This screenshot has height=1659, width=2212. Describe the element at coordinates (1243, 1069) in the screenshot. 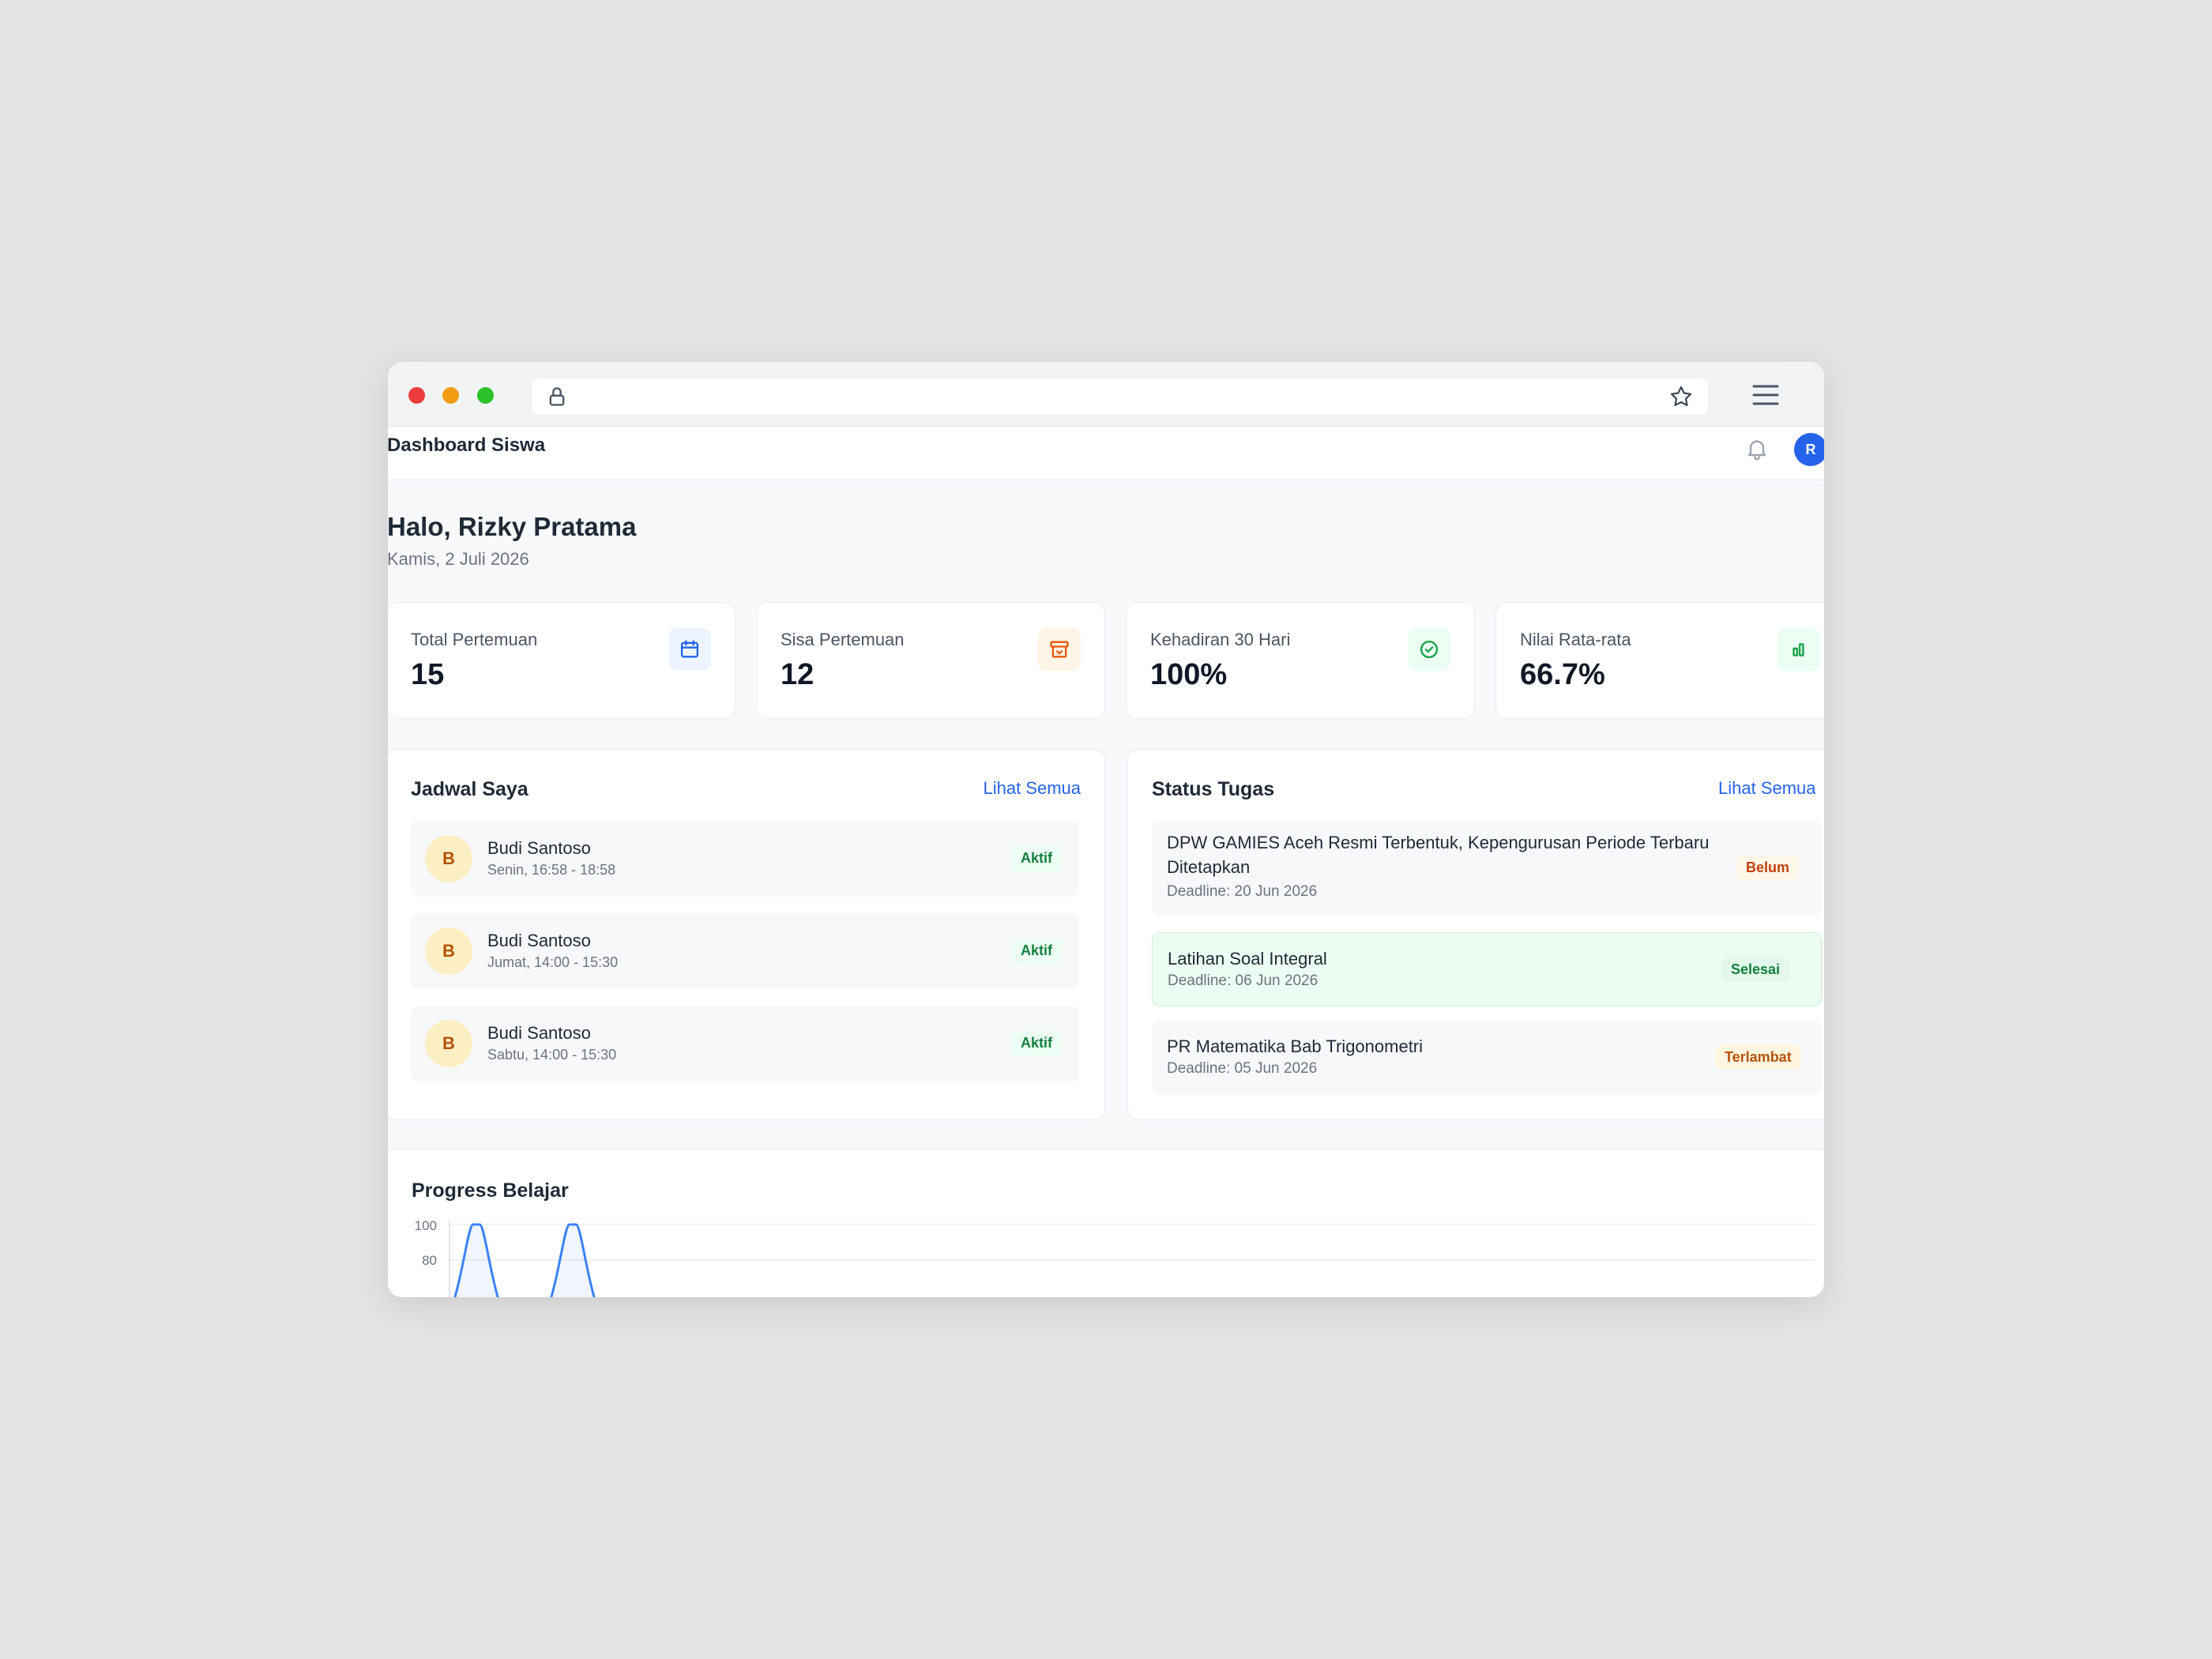

I see `task-deadline: Deadline: 05 Jun 2026` at that location.